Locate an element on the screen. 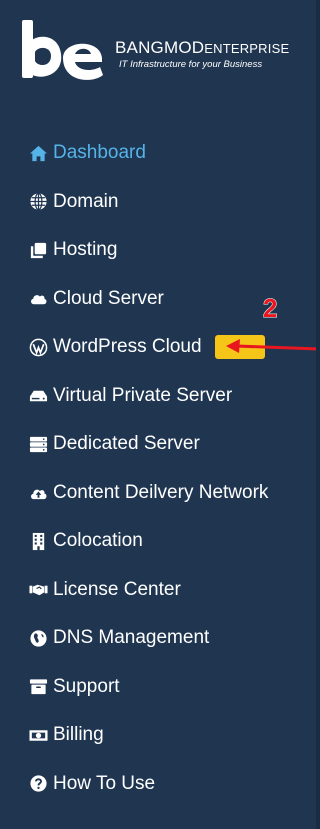 The image size is (320, 829). cloud-icon is located at coordinates (38, 299).